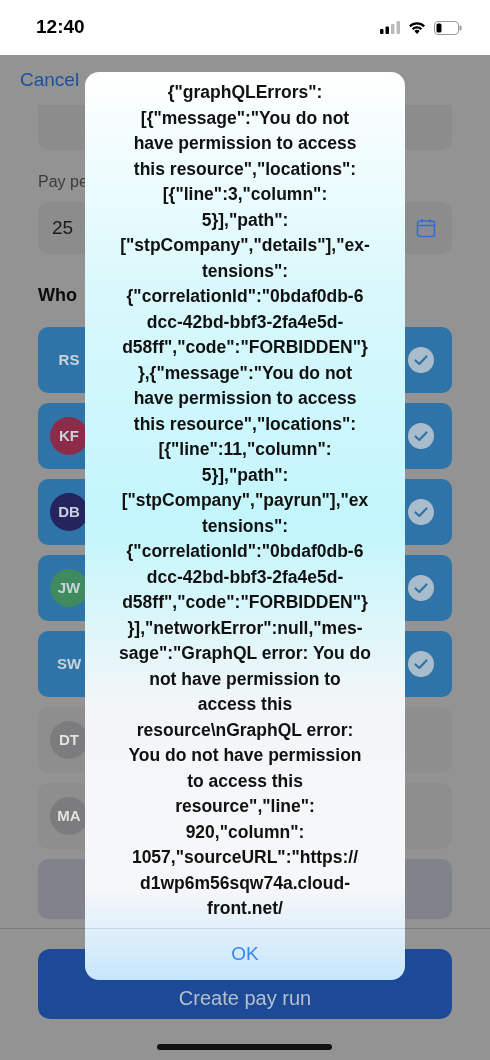 This screenshot has height=1060, width=490. I want to click on avatar: DB, so click(69, 512).